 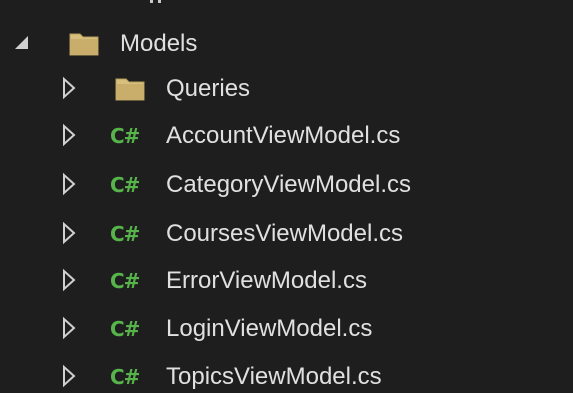 I want to click on tree-node-courses-view-model: C# CoursesViewModel.cs, so click(x=286, y=235).